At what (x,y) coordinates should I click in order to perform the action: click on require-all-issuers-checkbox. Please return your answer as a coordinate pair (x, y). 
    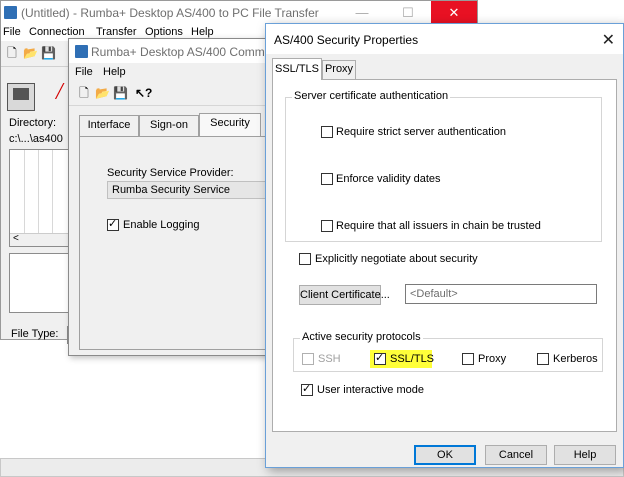
    Looking at the image, I should click on (327, 226).